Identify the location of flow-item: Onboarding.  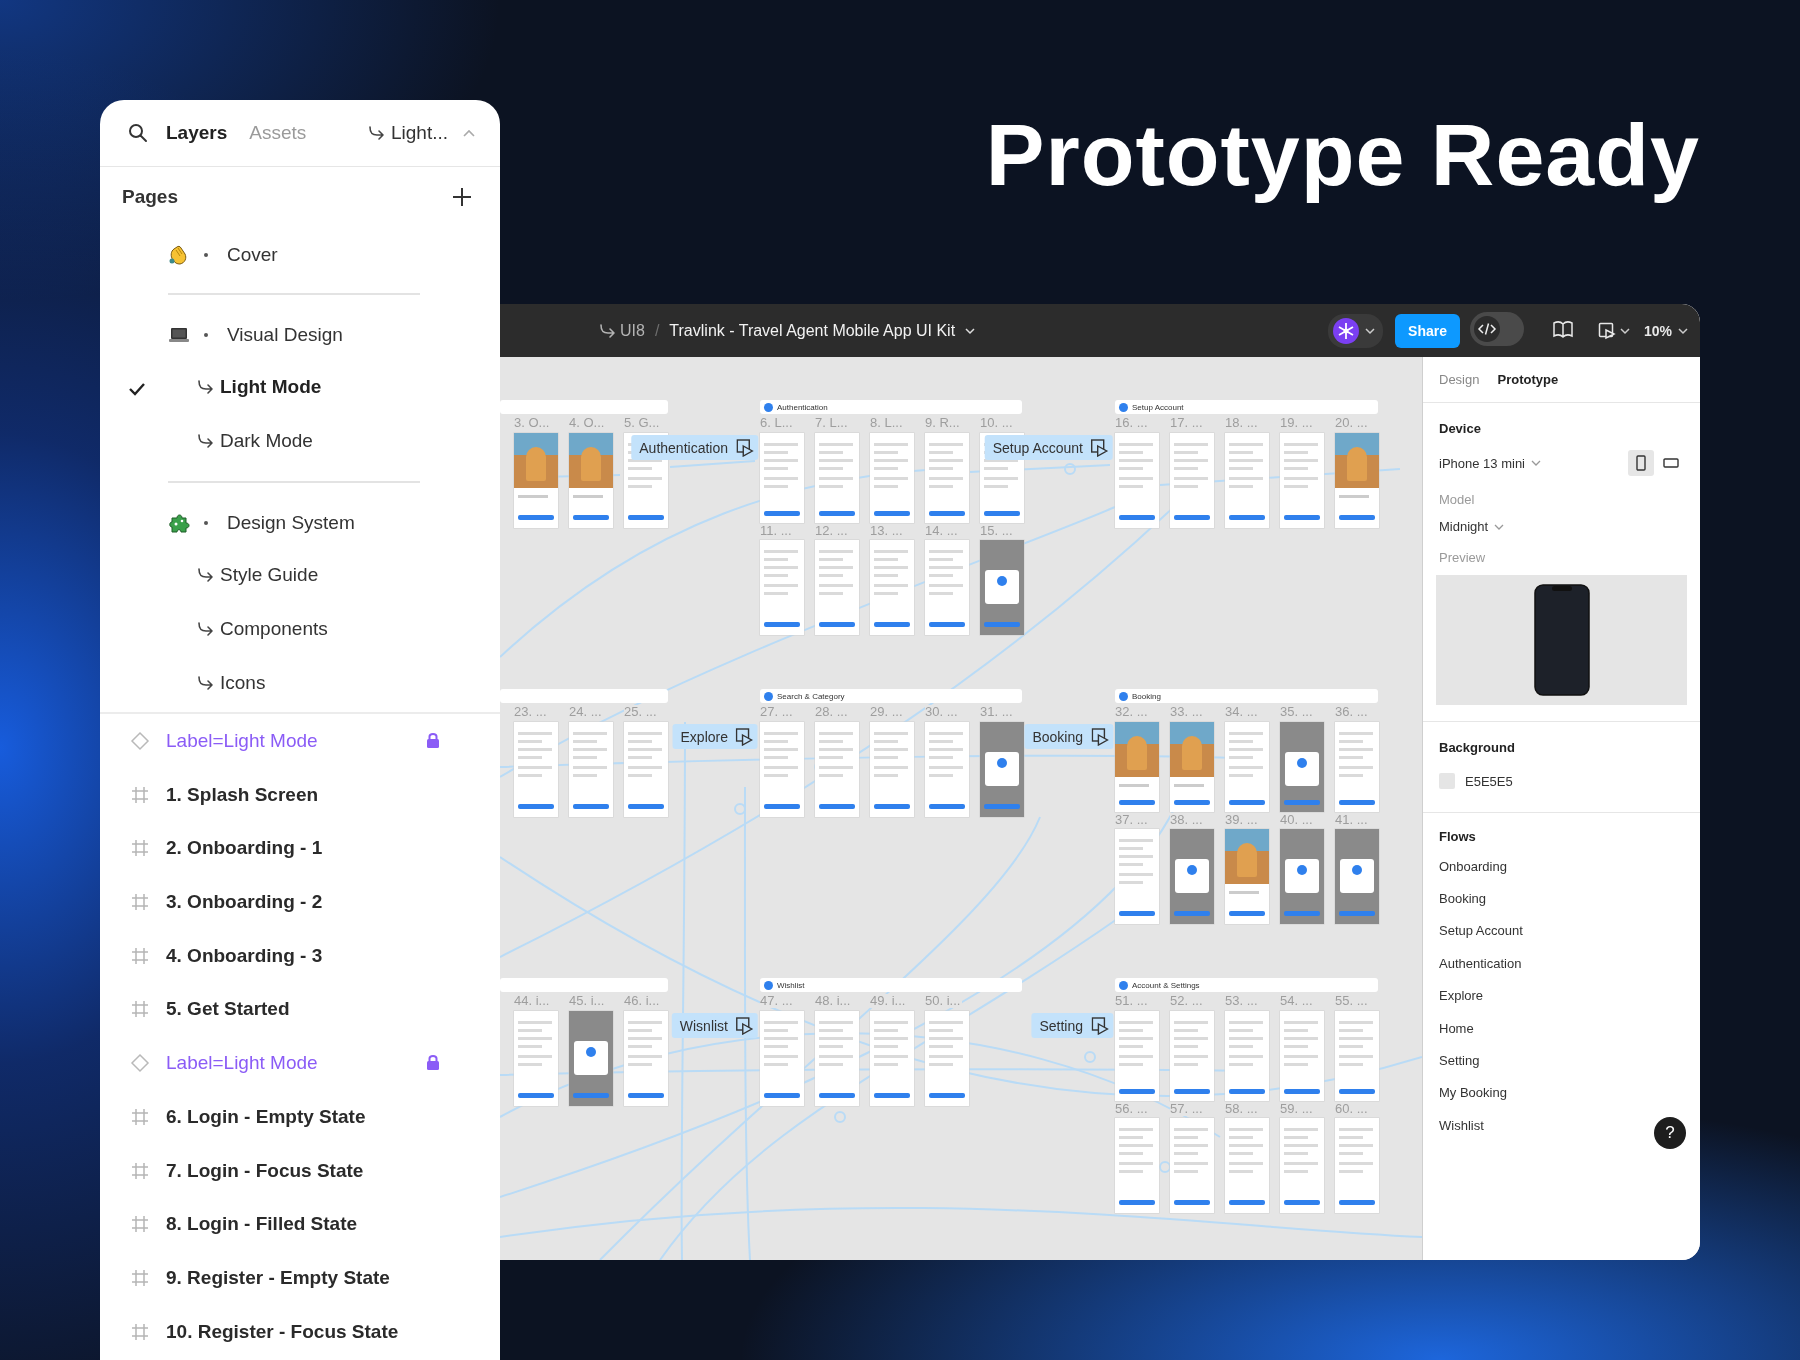
(1473, 866).